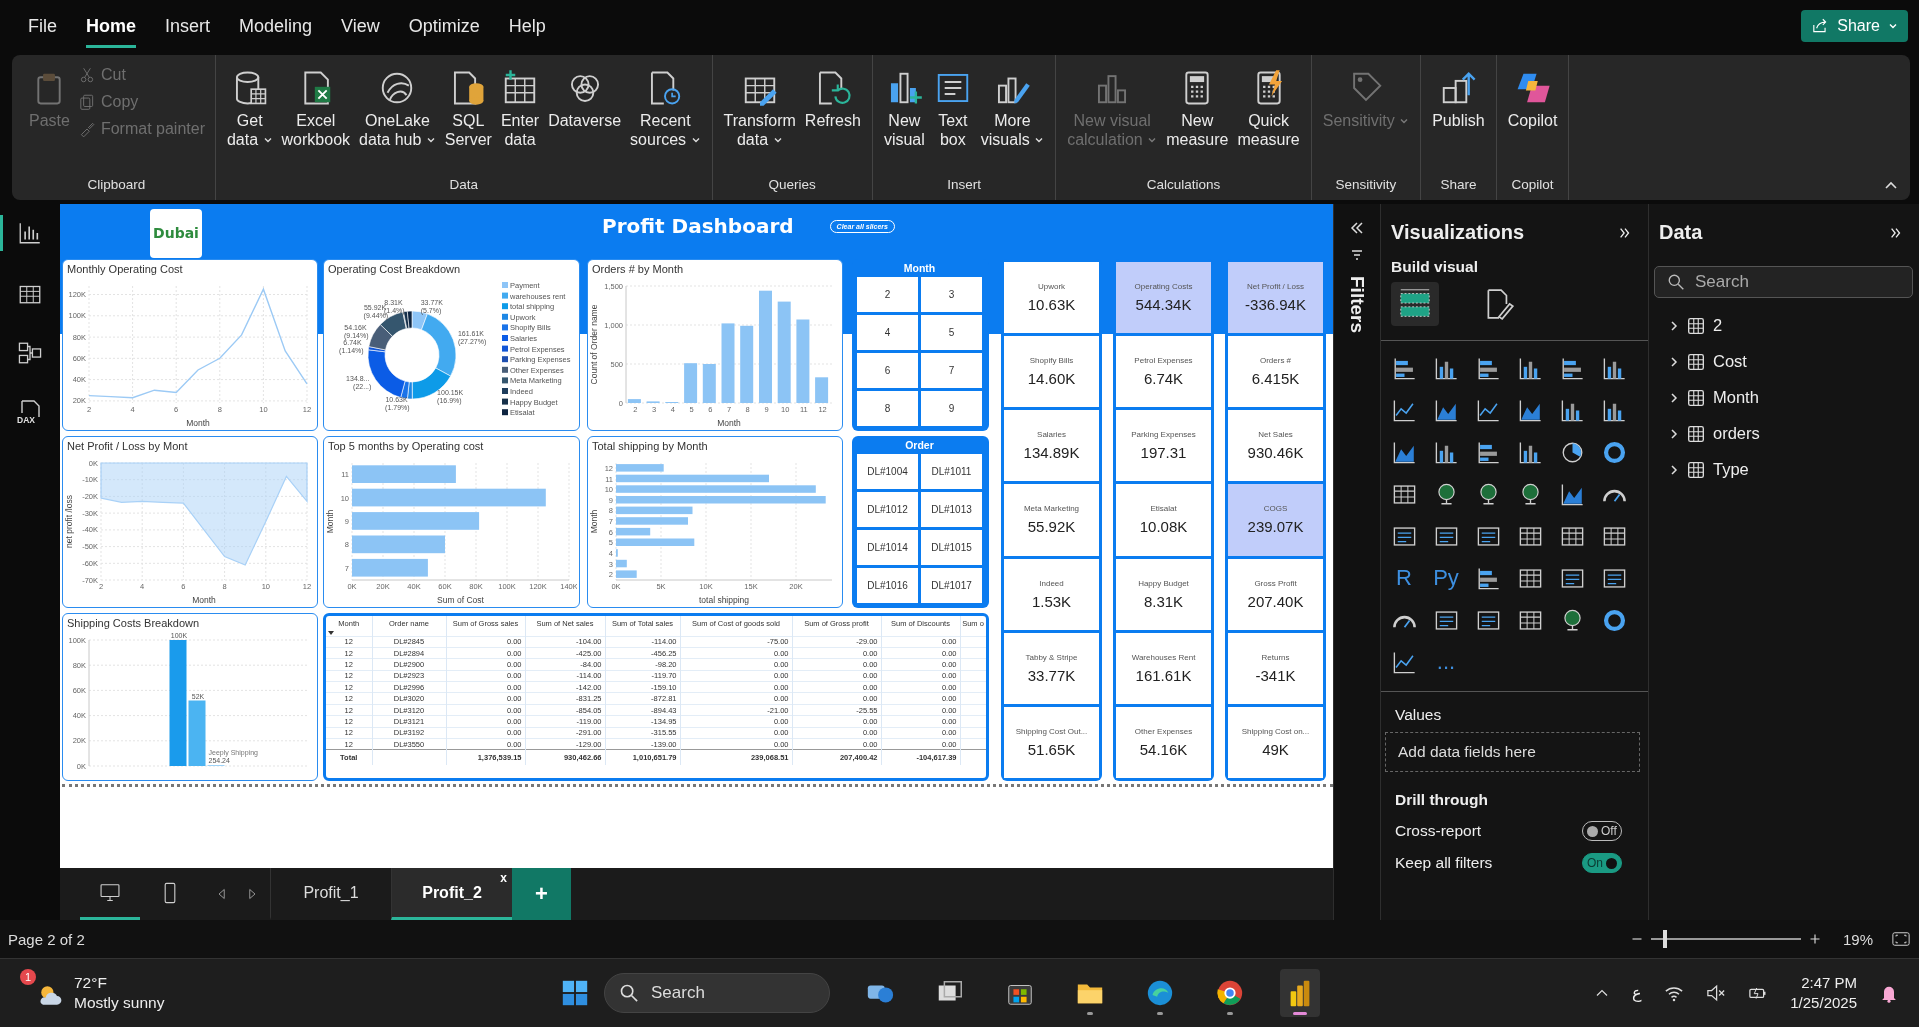 The width and height of the screenshot is (1919, 1027). I want to click on chart-title: Total shipping by Month, so click(650, 446).